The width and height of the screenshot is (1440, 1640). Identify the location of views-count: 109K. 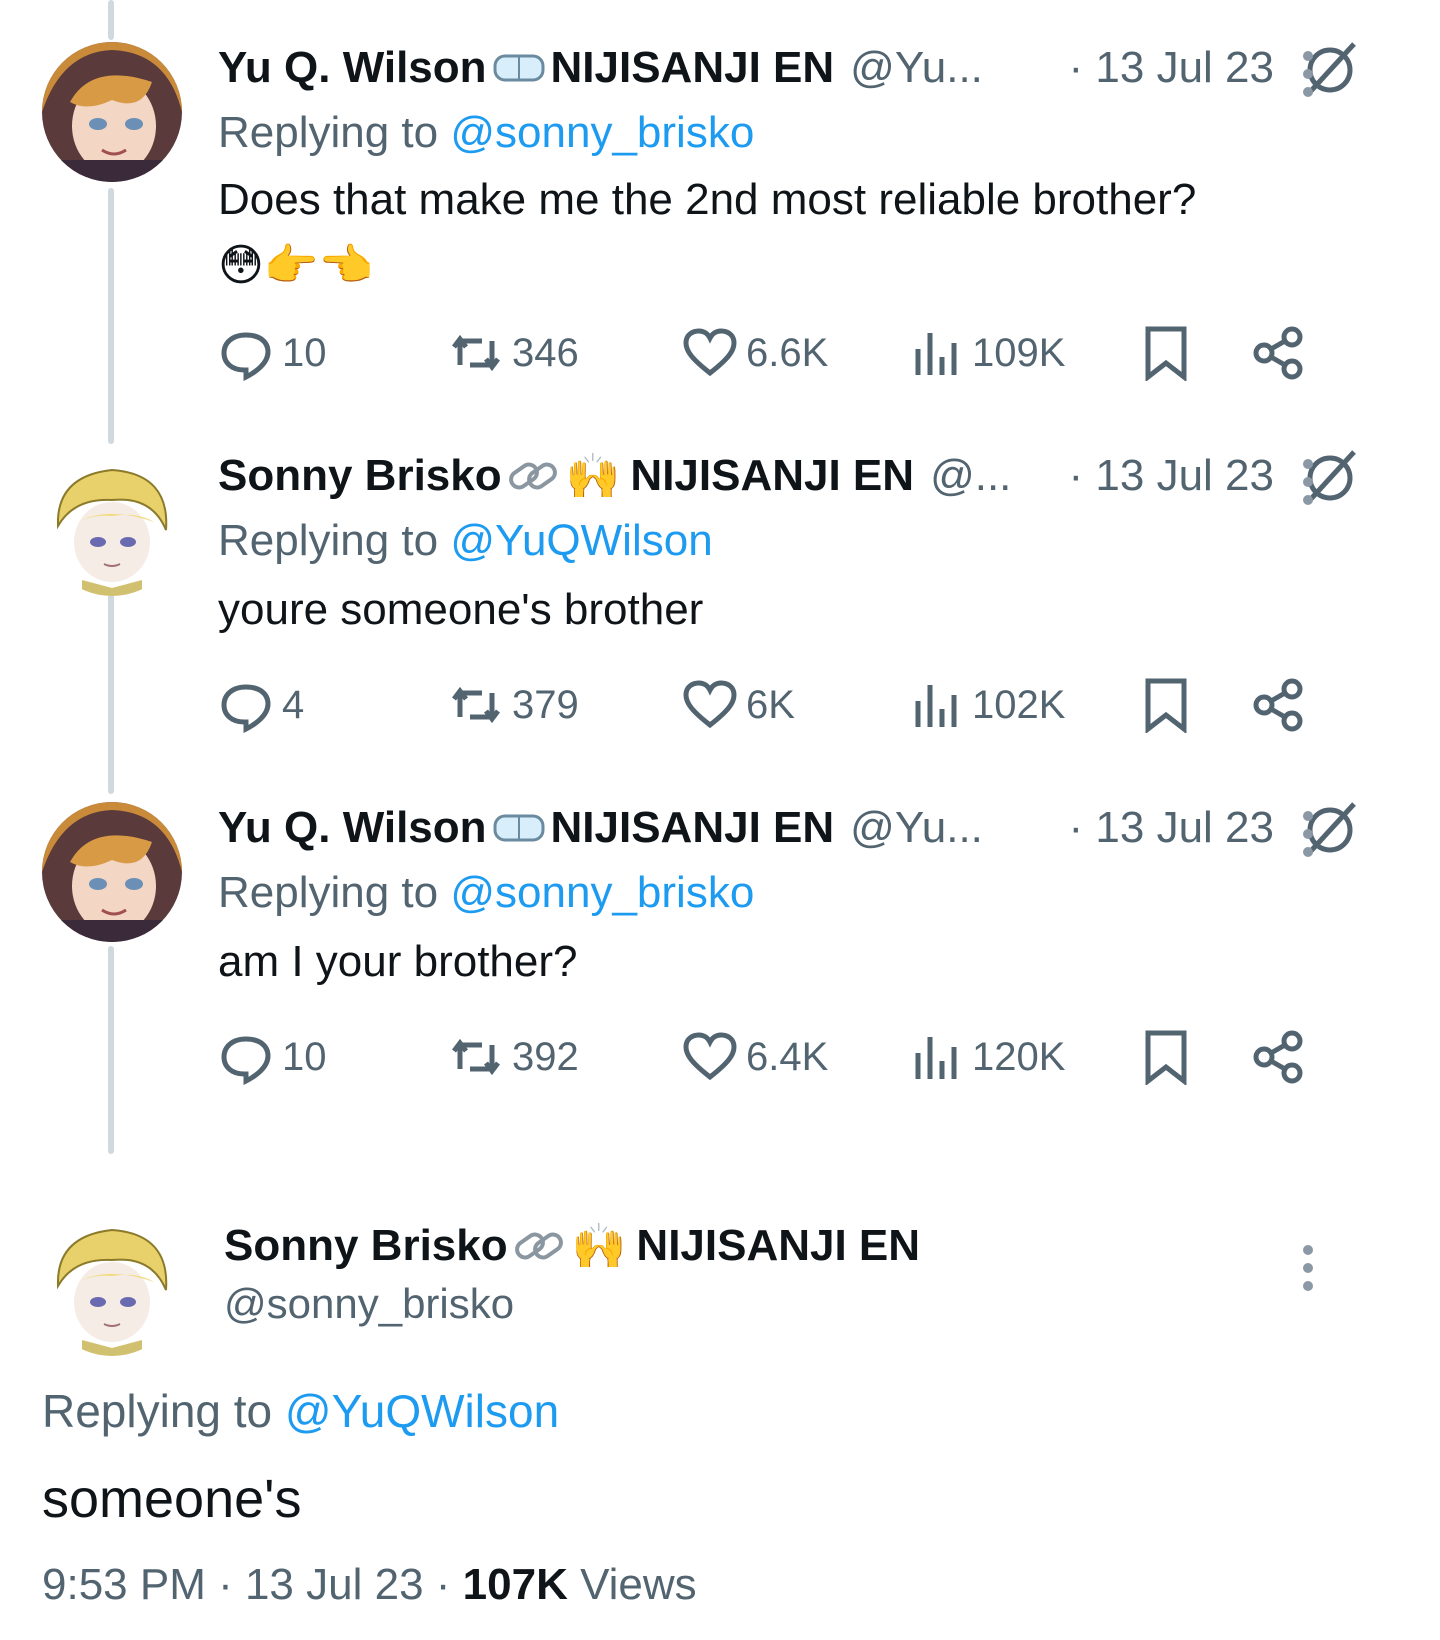
(1019, 352).